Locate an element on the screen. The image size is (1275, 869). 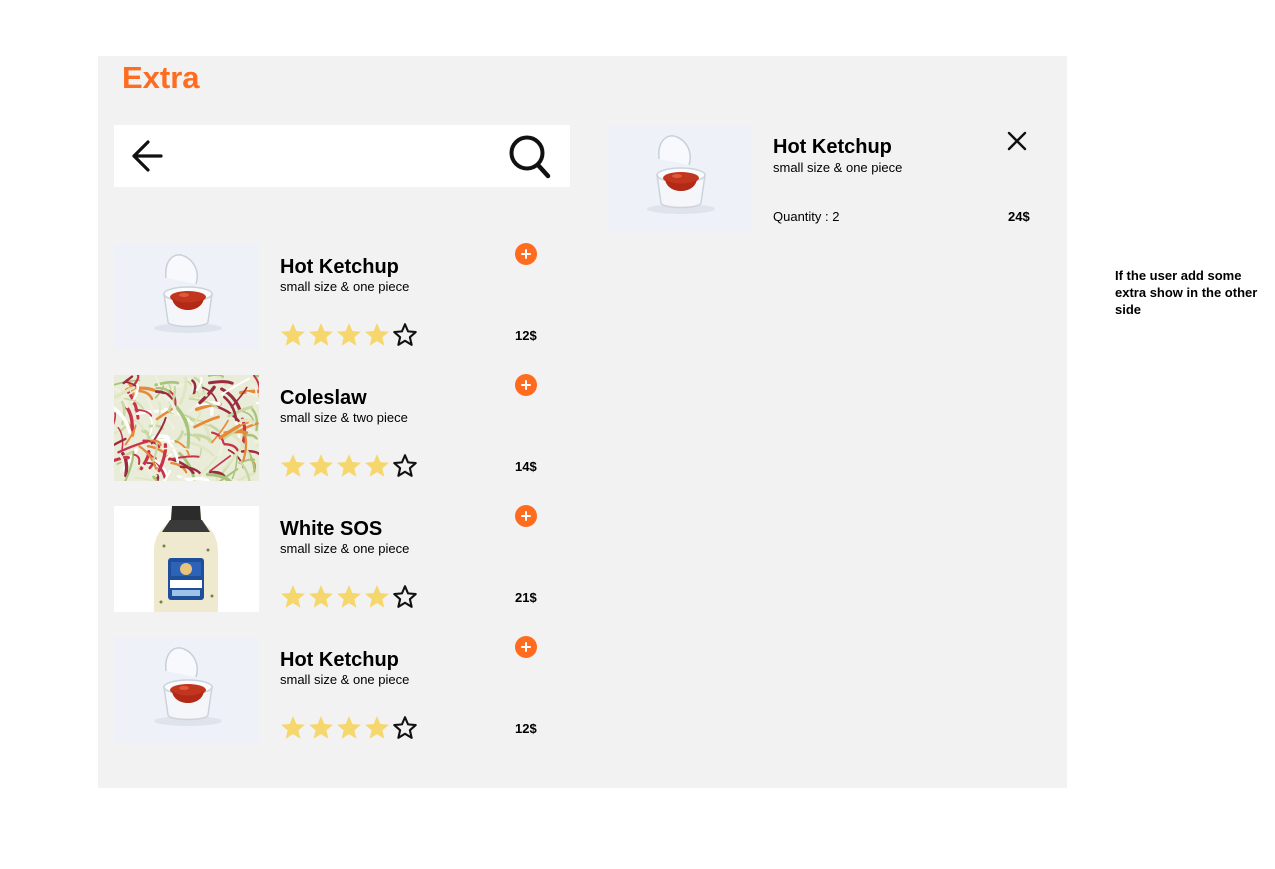
item-price: 14$ is located at coordinates (526, 466).